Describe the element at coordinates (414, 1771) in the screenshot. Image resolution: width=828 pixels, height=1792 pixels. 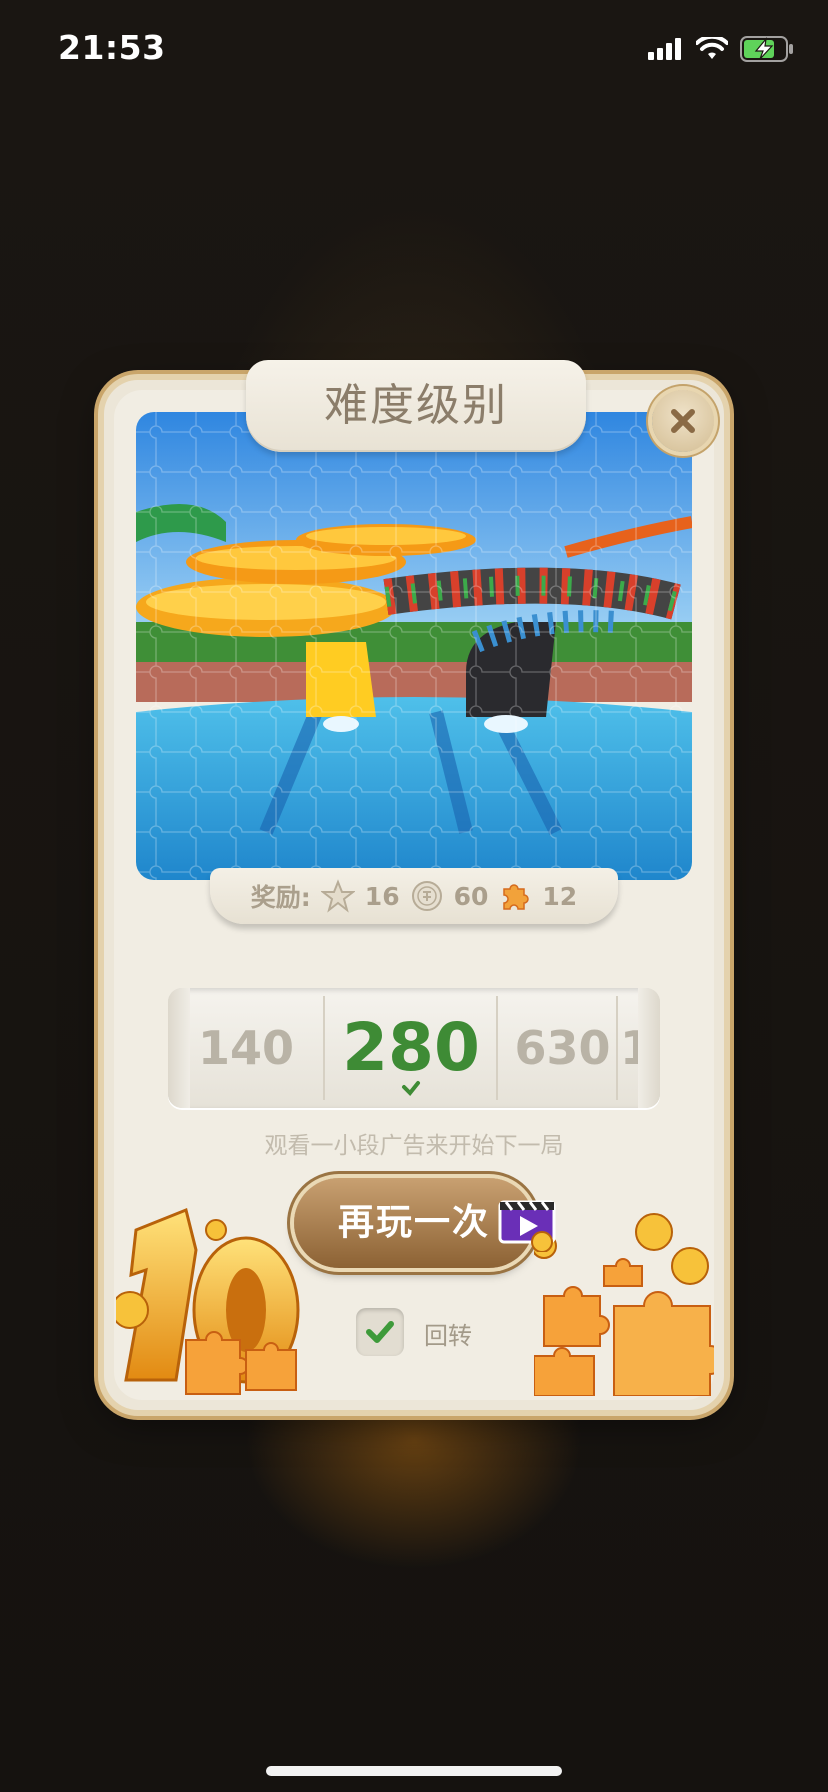
I see `home-indicator` at that location.